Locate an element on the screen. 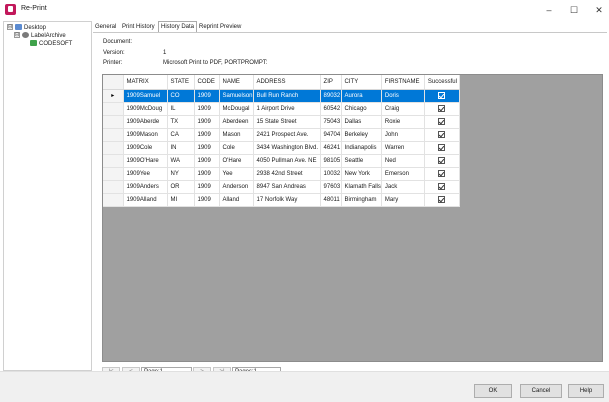  close-button: ✕ is located at coordinates (599, 10).